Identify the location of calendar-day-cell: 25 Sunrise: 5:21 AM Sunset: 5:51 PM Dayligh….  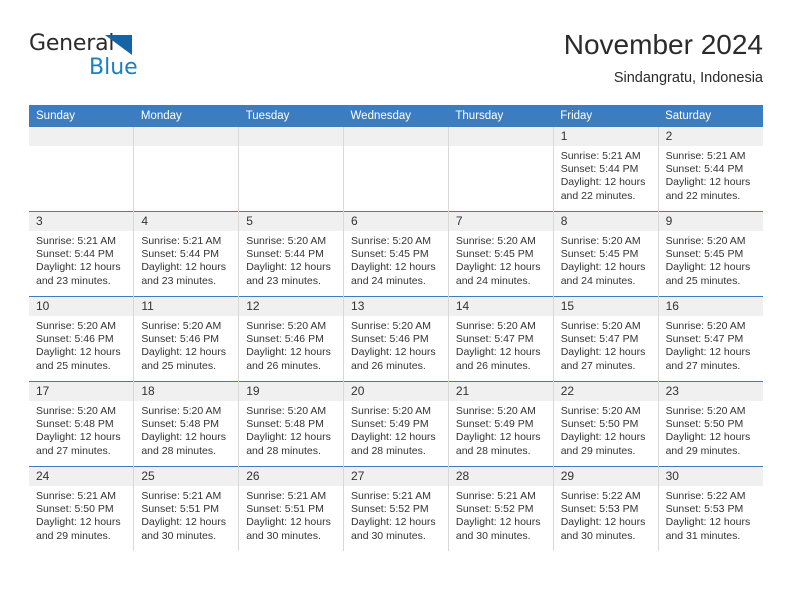
(186, 508).